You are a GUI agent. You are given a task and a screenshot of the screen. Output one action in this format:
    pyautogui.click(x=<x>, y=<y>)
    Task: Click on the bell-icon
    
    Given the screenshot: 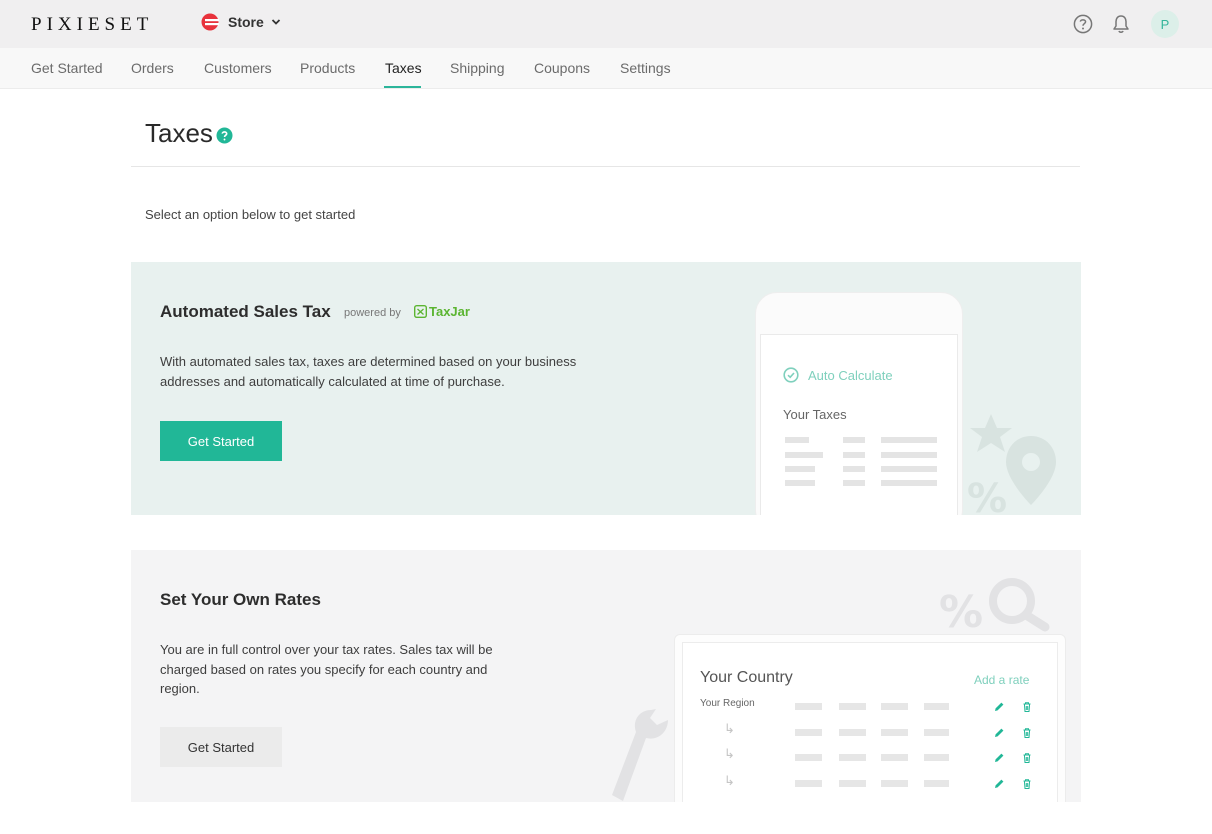 What is the action you would take?
    pyautogui.click(x=1121, y=24)
    